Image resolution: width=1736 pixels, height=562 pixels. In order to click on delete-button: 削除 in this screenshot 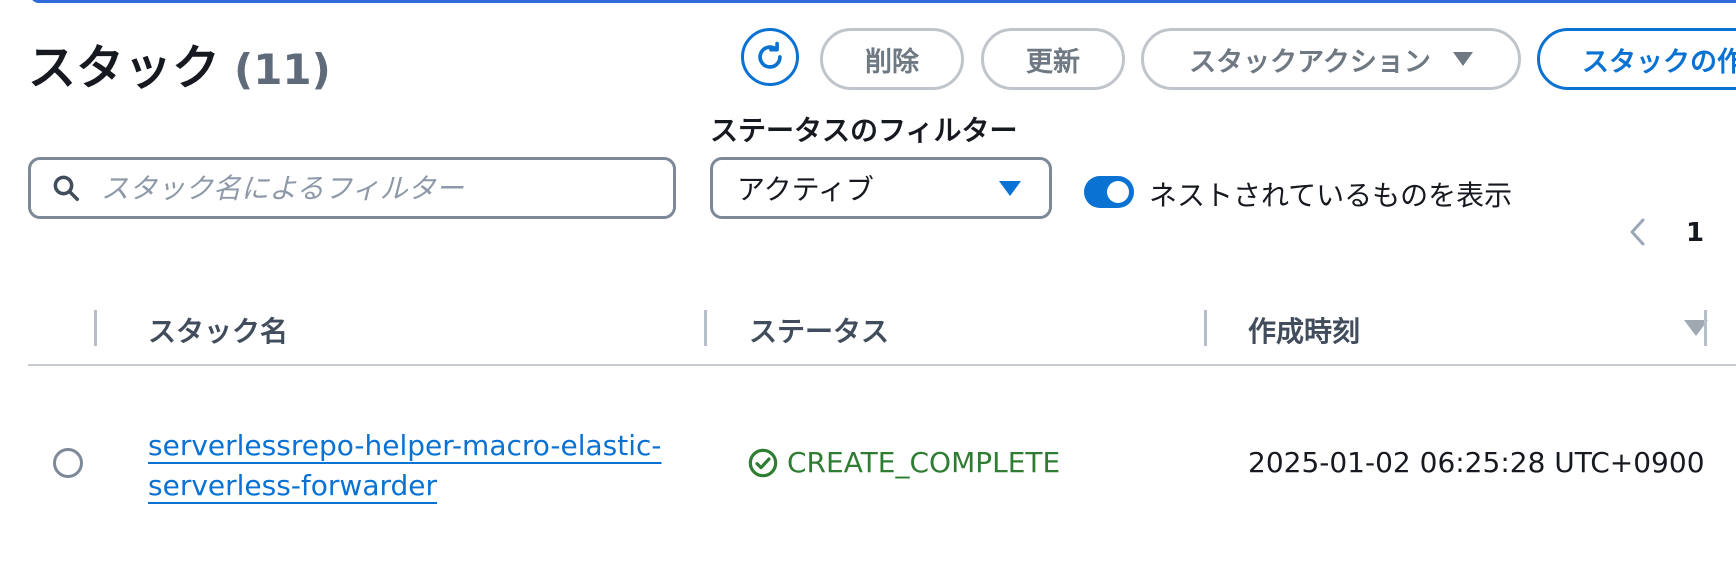, I will do `click(892, 59)`.